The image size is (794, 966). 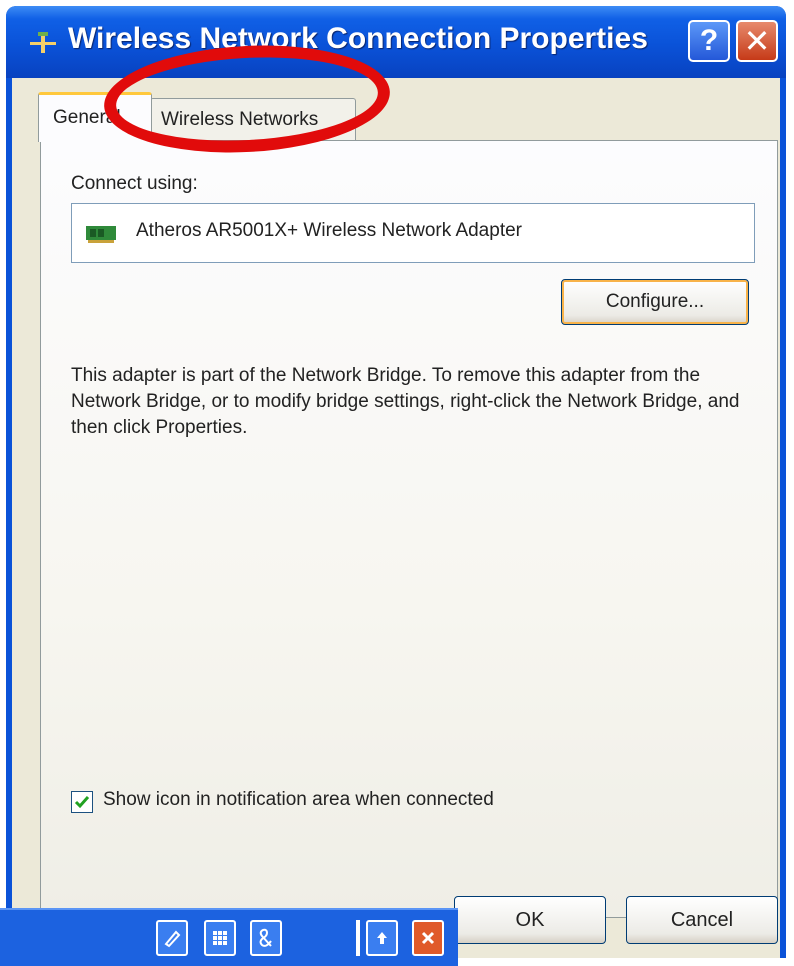 I want to click on show-icon-checkbox, so click(x=82, y=802).